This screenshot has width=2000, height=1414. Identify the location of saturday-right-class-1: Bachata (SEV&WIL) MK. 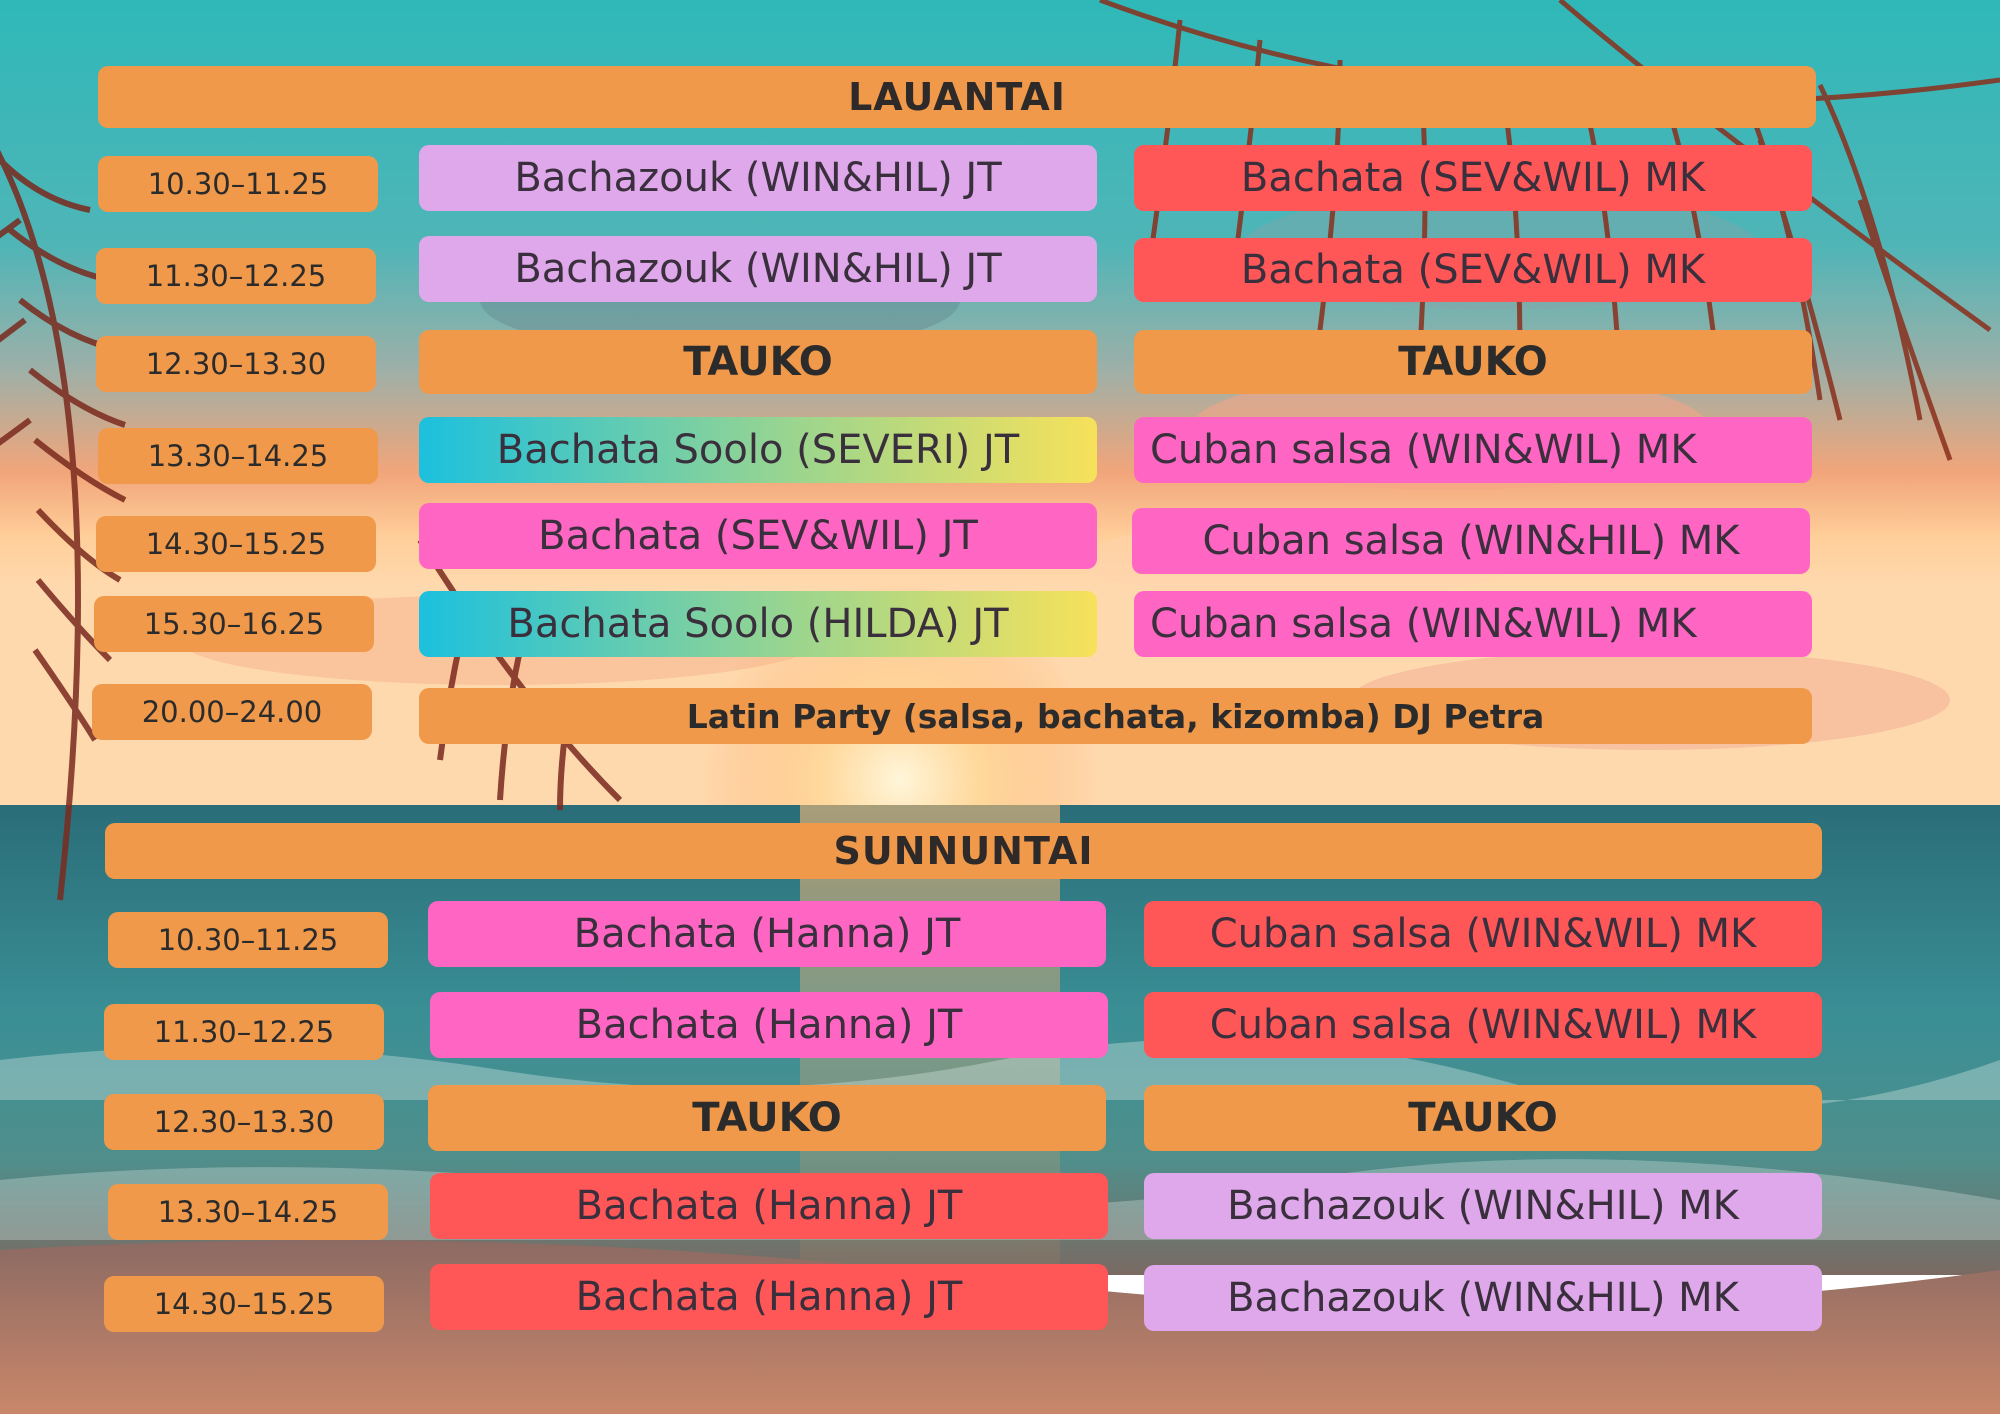
(1473, 178).